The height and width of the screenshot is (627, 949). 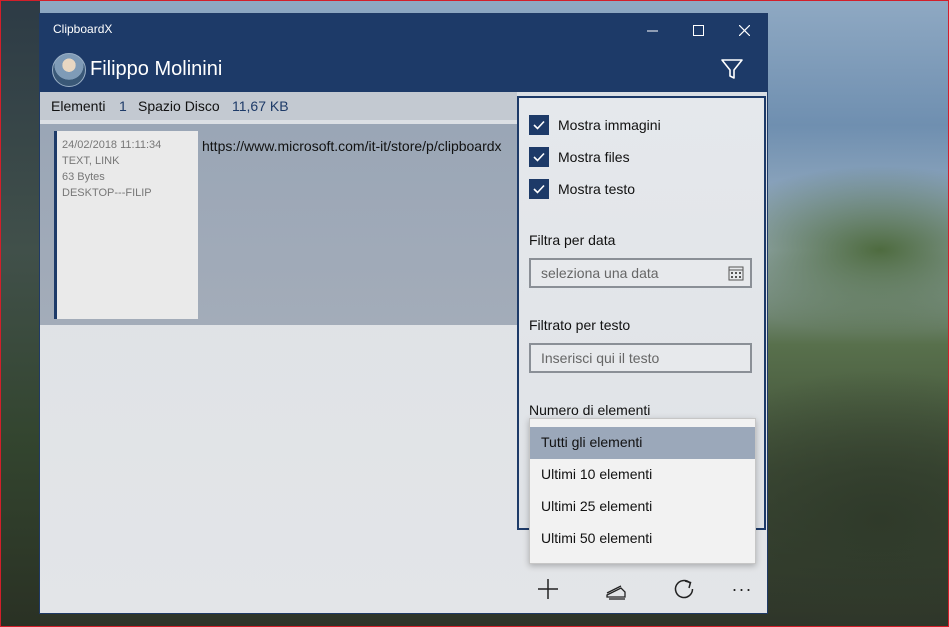 What do you see at coordinates (83, 29) in the screenshot?
I see `app-title: ClipboardX` at bounding box center [83, 29].